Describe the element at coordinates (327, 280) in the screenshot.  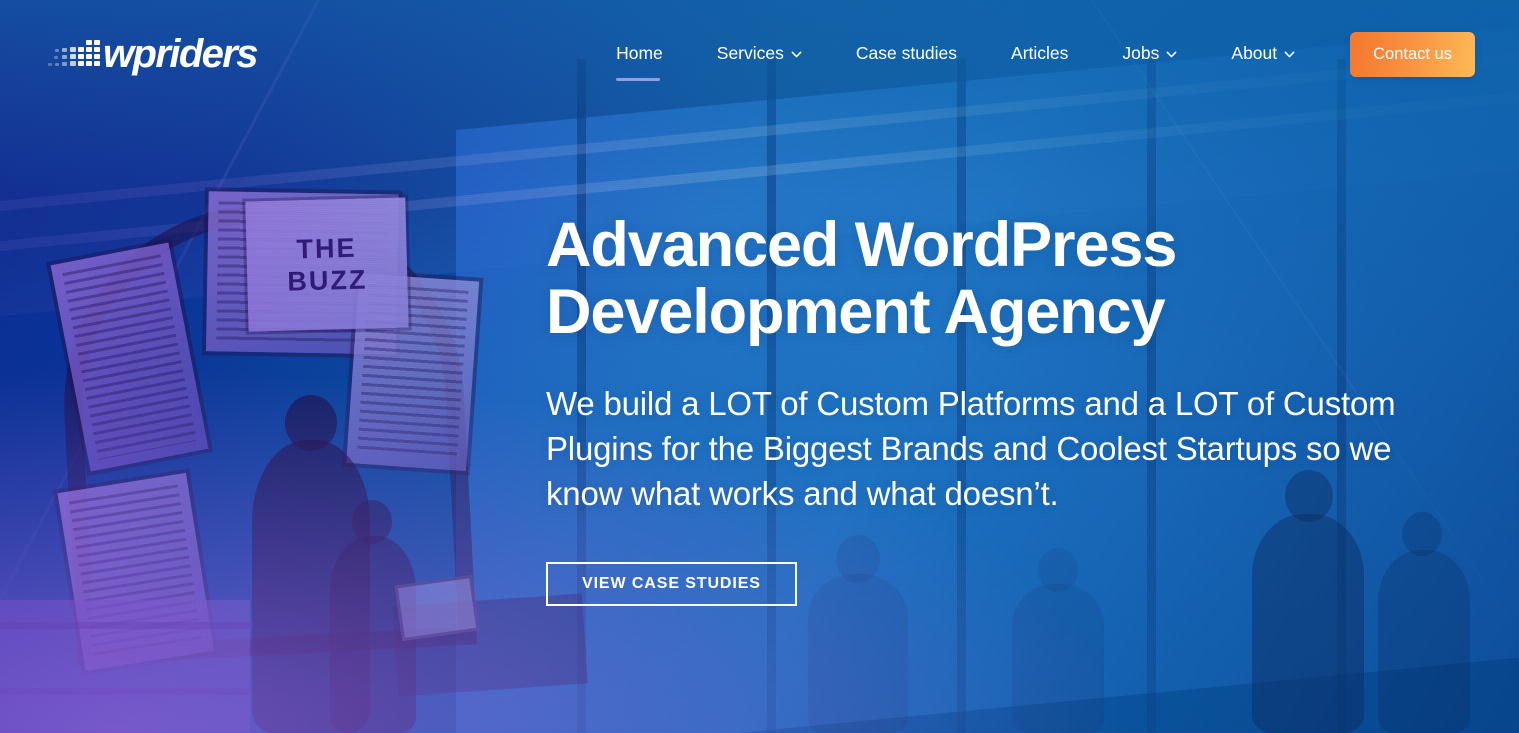
I see `the-buzz-sign-line2: BUZZ` at that location.